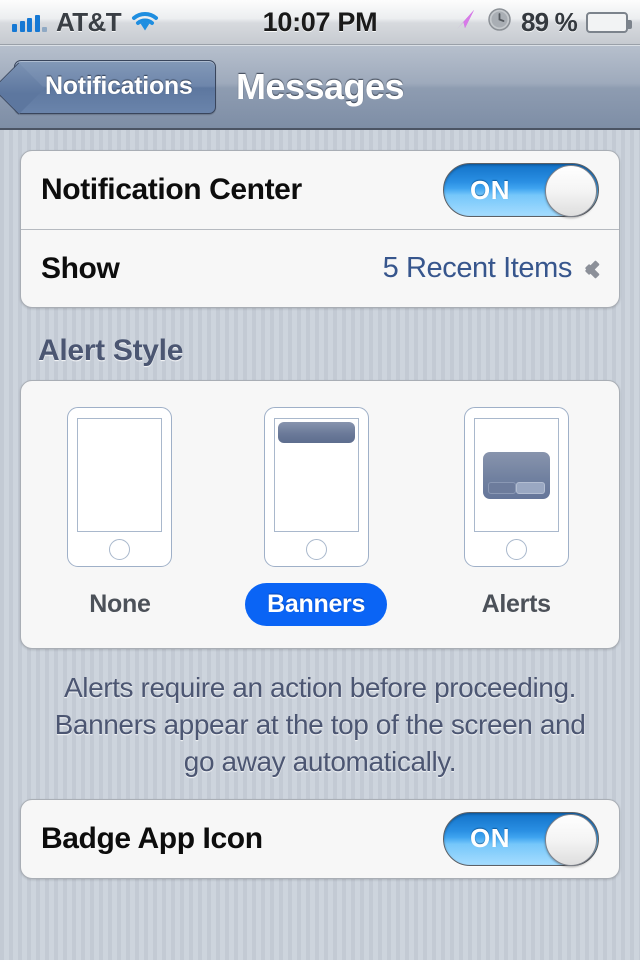  What do you see at coordinates (171, 189) in the screenshot?
I see `row-label: Notification Center` at bounding box center [171, 189].